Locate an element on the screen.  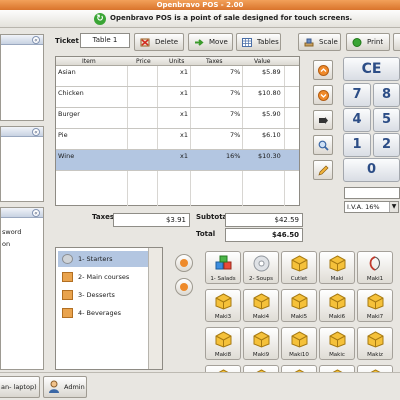
category-up-button is located at coordinates (184, 263).